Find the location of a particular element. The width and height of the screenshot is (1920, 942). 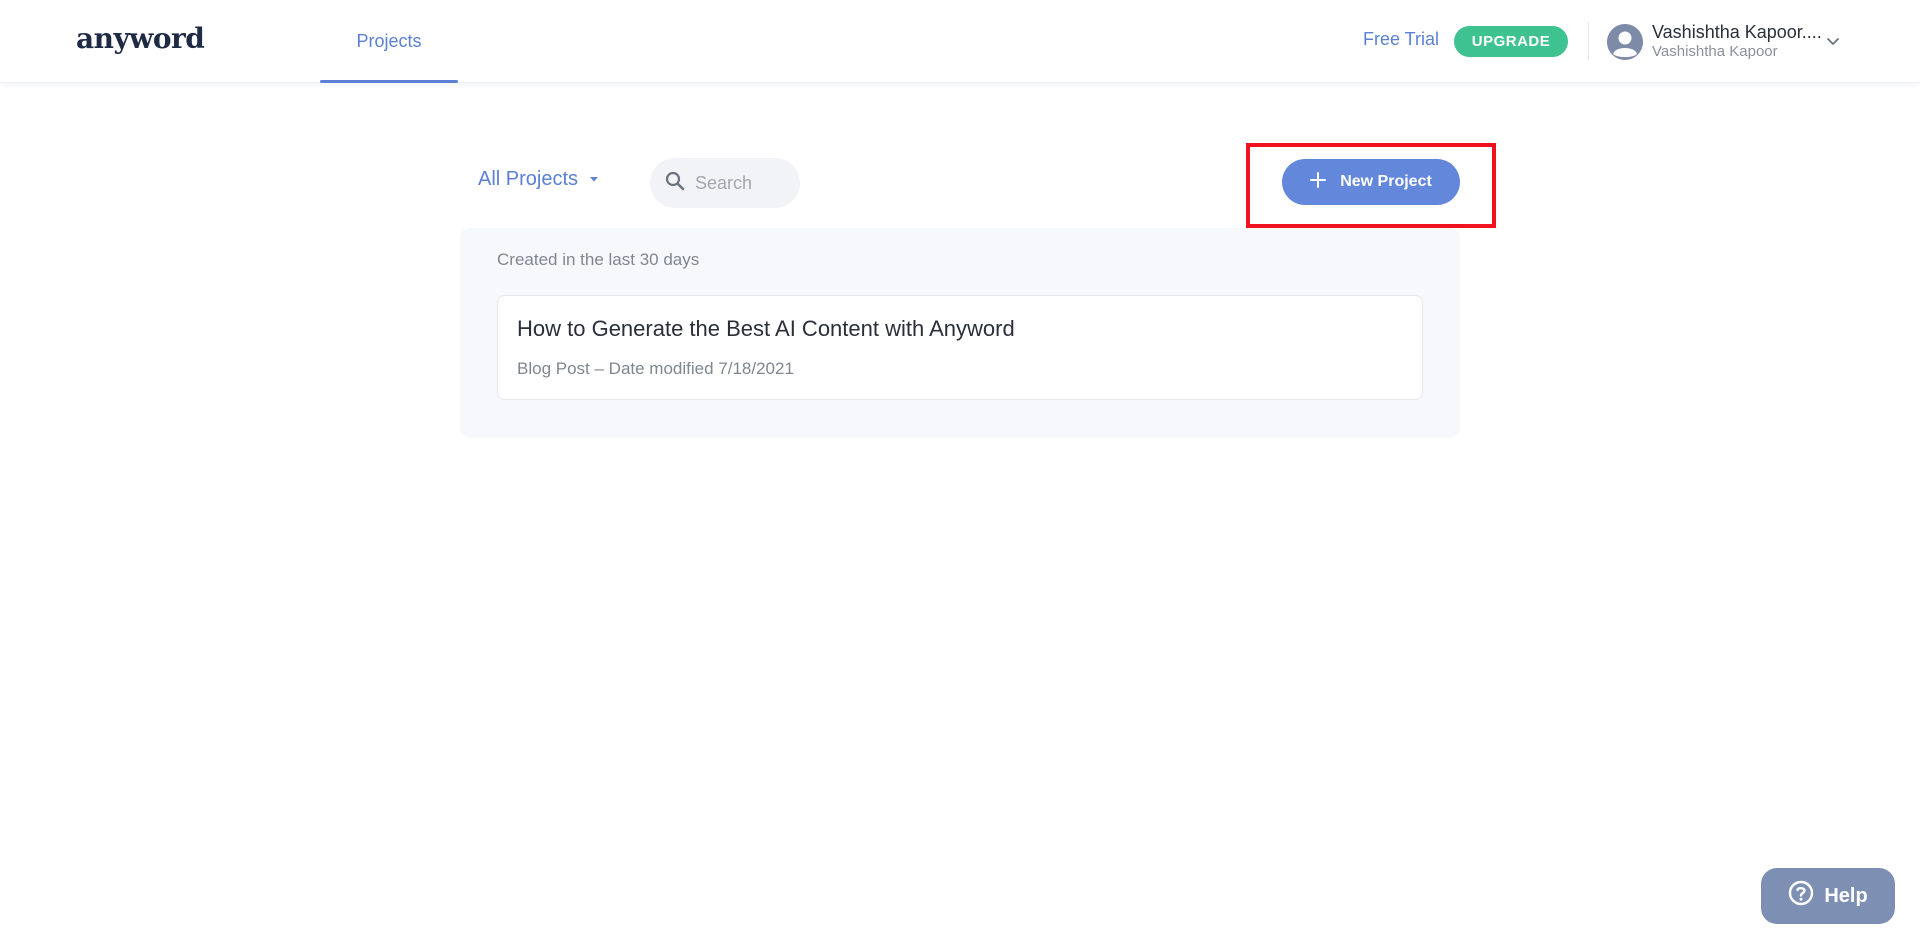

project-meta: Blog Post – Date modified 7/18/2021 is located at coordinates (655, 368).